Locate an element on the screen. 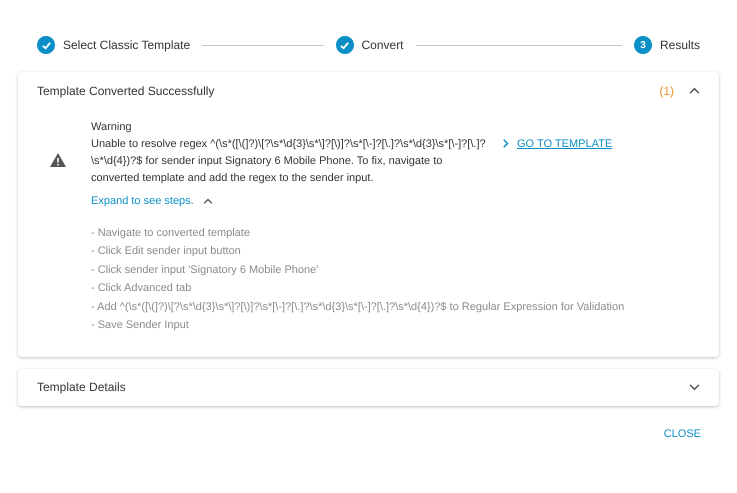  chevron-down-icon is located at coordinates (694, 387).